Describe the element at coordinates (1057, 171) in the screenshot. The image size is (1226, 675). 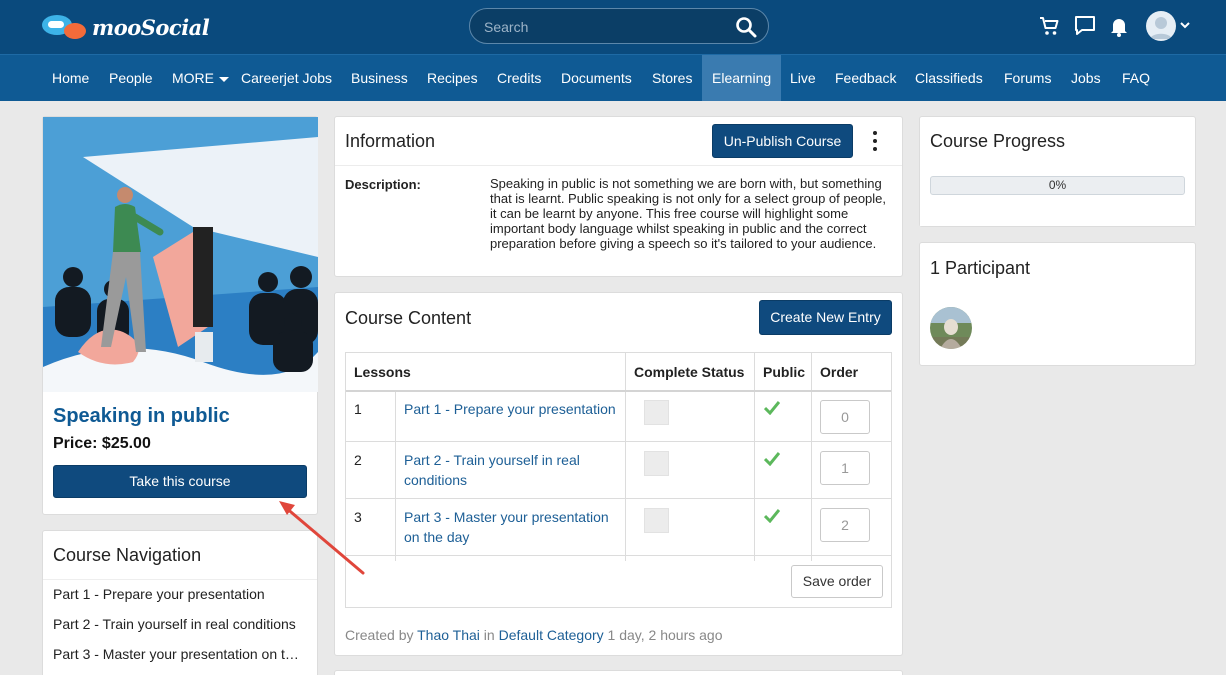
I see `course-progress-card: Course Progress 0%` at that location.